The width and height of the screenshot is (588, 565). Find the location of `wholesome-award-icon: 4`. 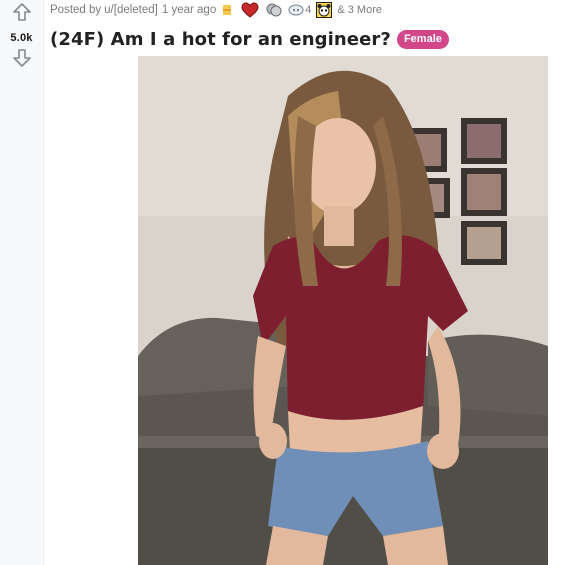

wholesome-award-icon: 4 is located at coordinates (299, 10).